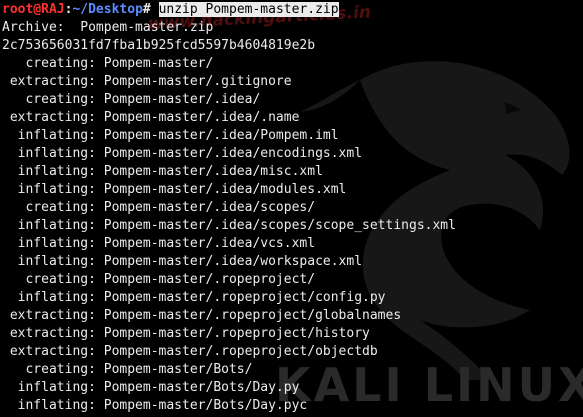 This screenshot has height=417, width=583. Describe the element at coordinates (151, 117) in the screenshot. I see `output-line: extracting: Pompem-master/.idea/.name` at that location.